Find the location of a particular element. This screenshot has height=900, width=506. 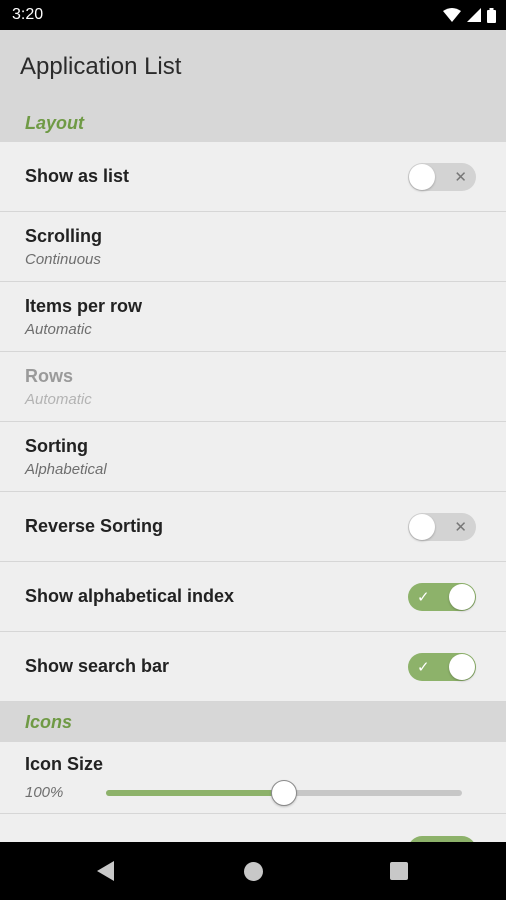

setting-label: Reverse Sorting is located at coordinates (94, 526).